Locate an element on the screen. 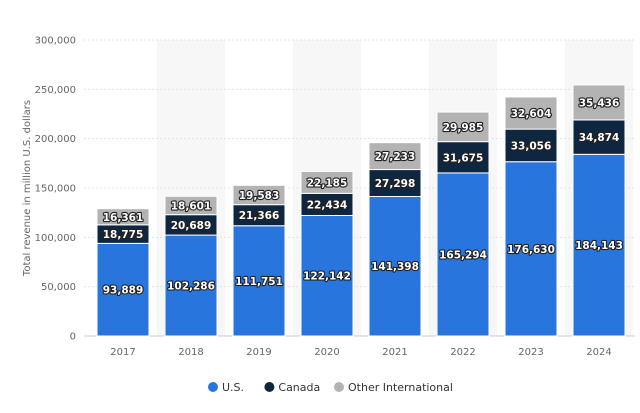  data-label: 29,985 is located at coordinates (463, 128).